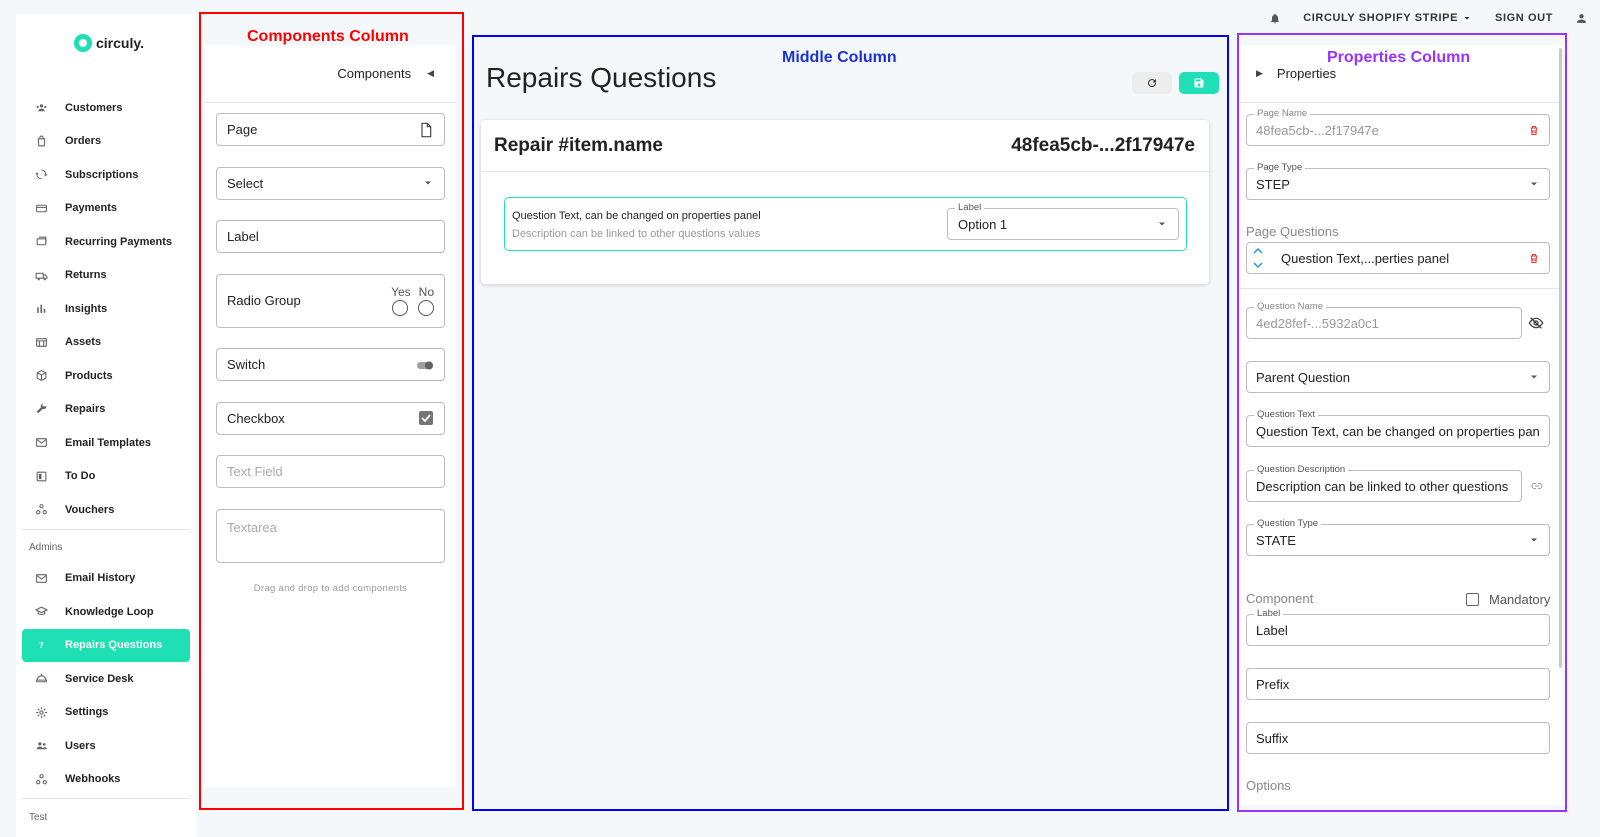 Image resolution: width=1600 pixels, height=837 pixels. I want to click on link-icon, so click(1537, 486).